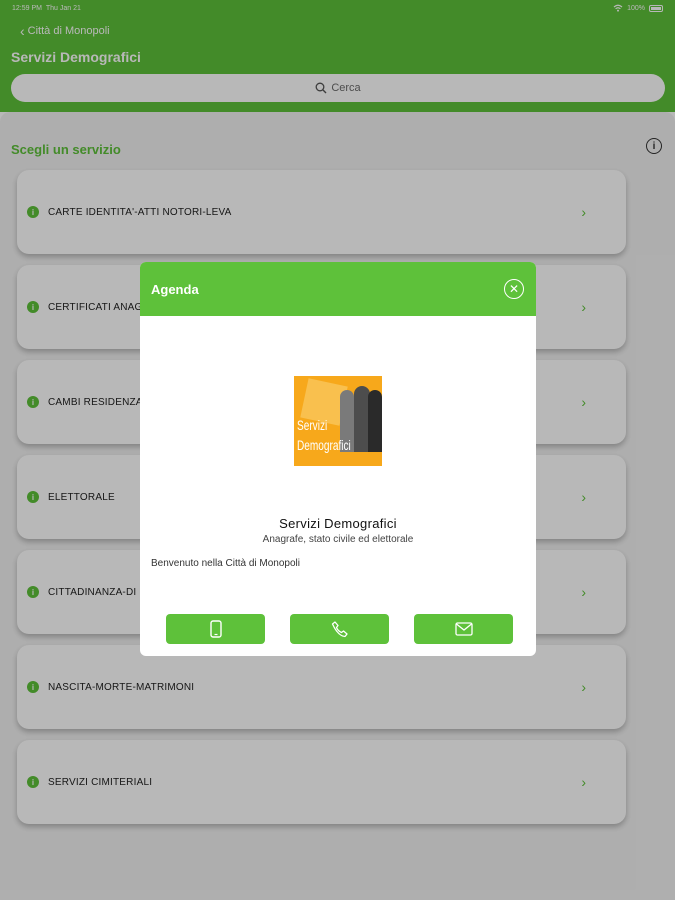 The image size is (675, 900). I want to click on mobile-button, so click(215, 629).